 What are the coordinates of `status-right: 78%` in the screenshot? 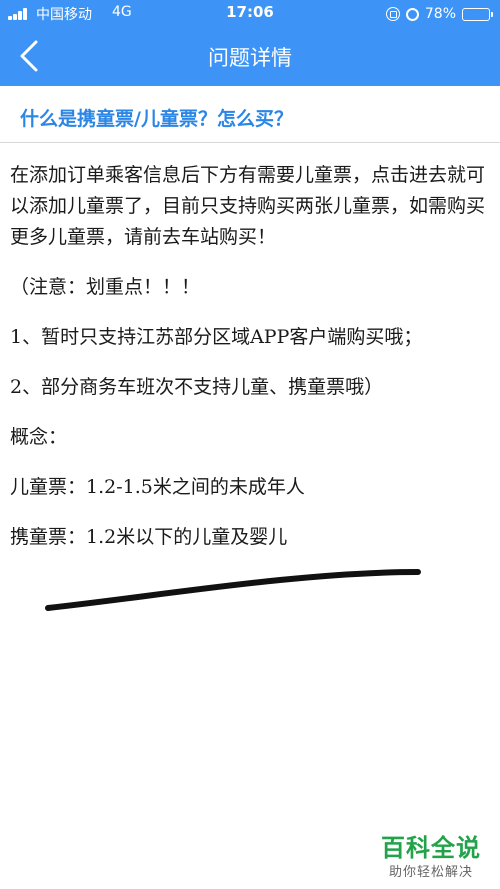 It's located at (439, 14).